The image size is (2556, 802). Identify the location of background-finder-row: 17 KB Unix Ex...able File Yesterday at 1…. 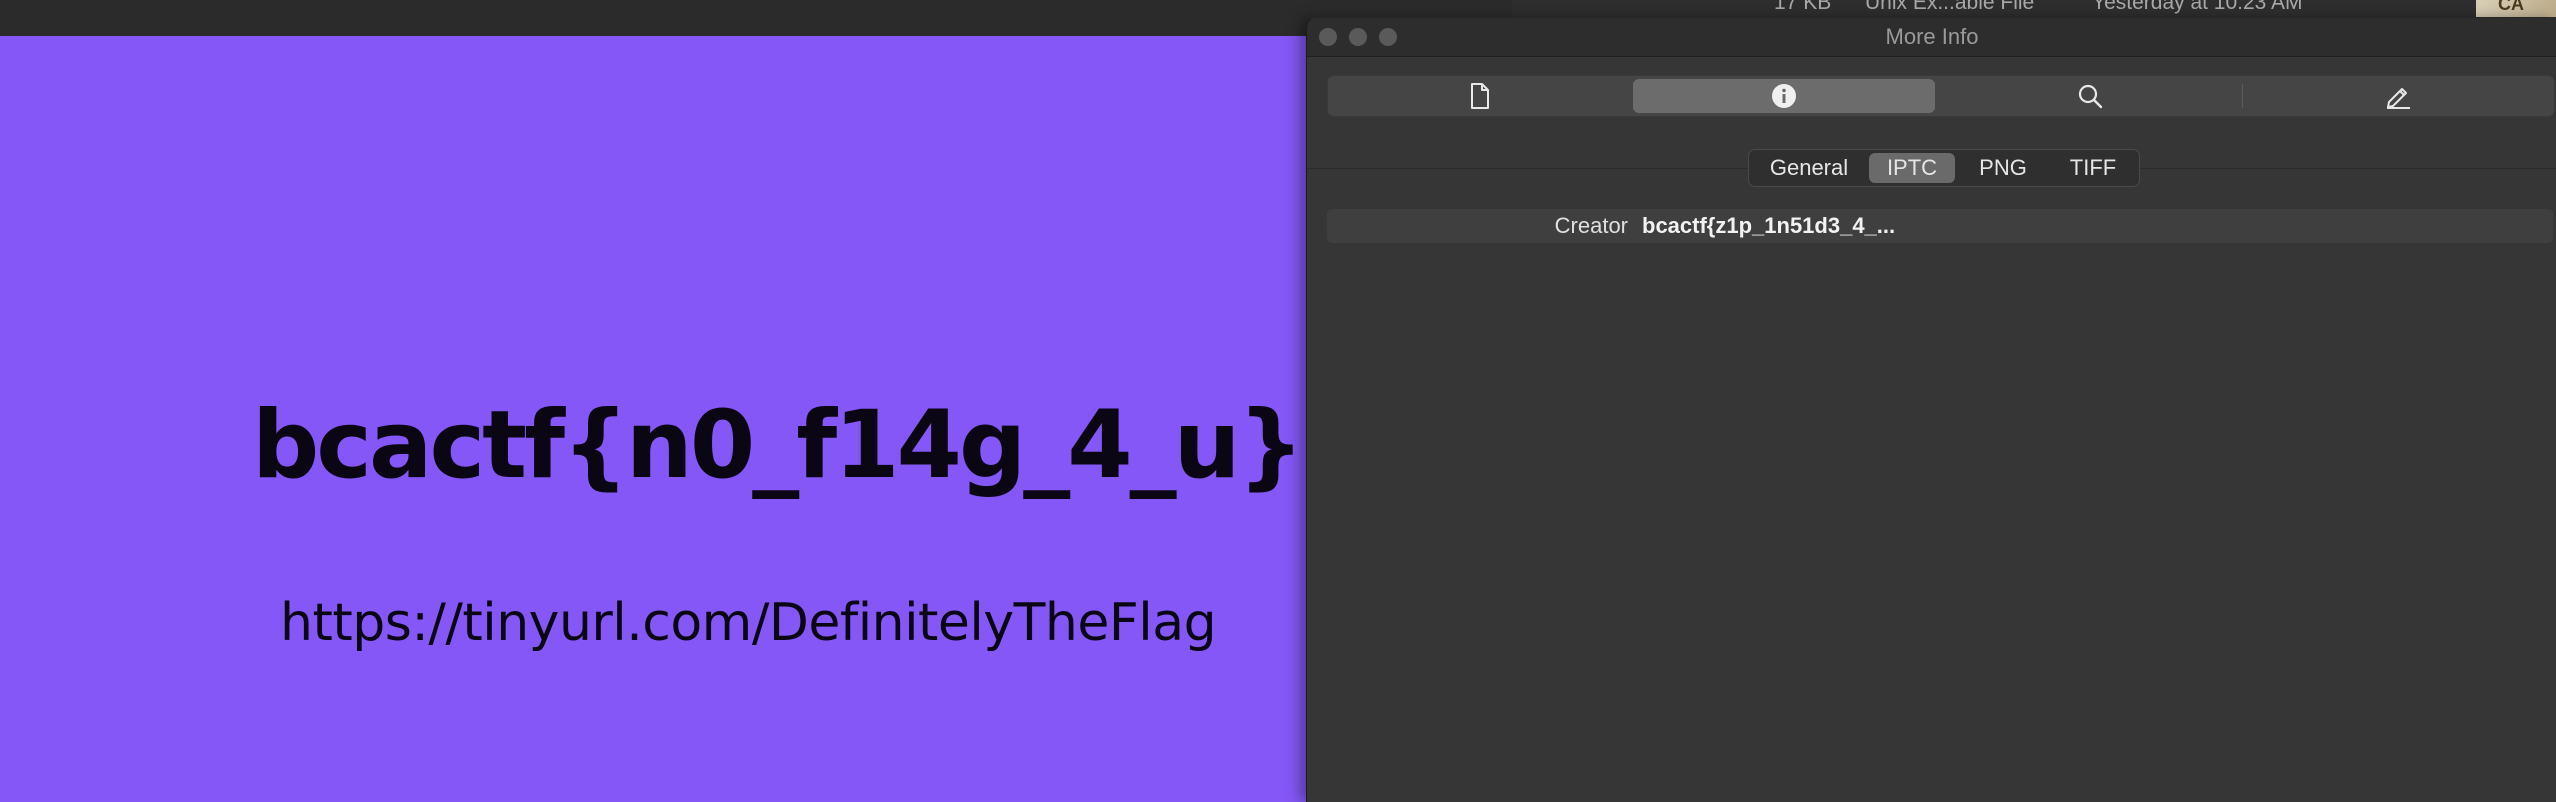
(2034, 9).